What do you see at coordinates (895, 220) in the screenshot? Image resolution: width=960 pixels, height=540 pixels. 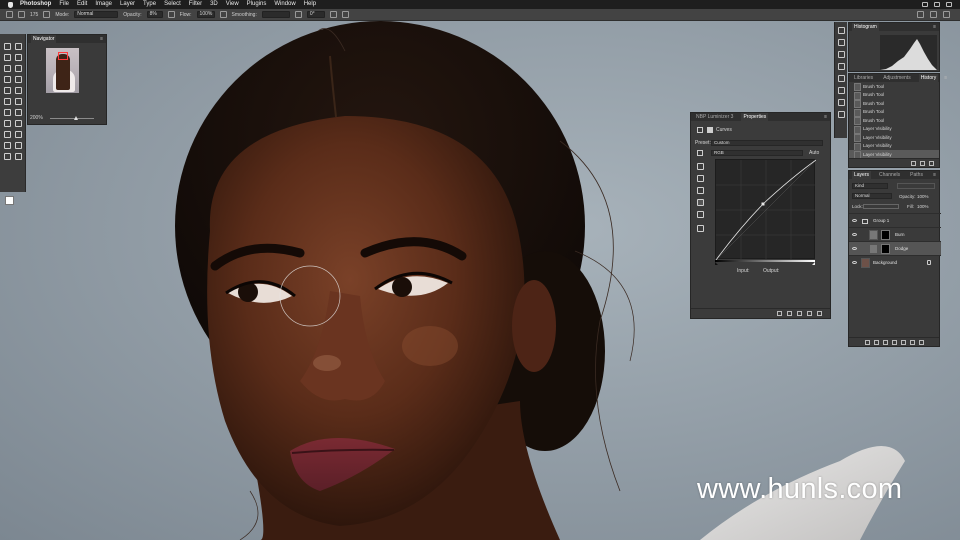 I see `layer-row-group: Group 1` at bounding box center [895, 220].